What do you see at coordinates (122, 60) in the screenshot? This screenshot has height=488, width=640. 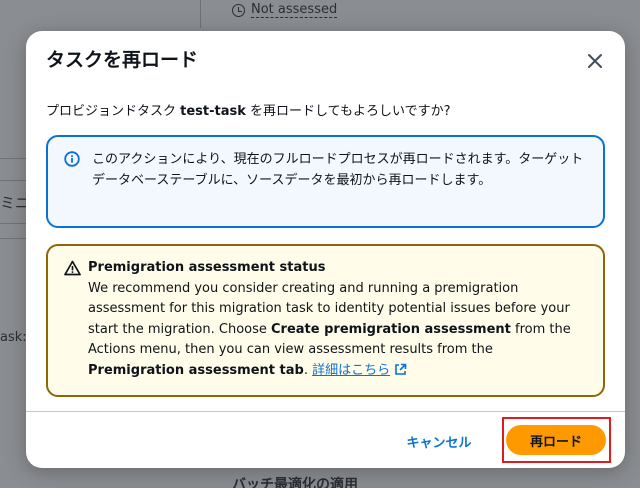 I see `dialog-title: タスクを再ロード` at bounding box center [122, 60].